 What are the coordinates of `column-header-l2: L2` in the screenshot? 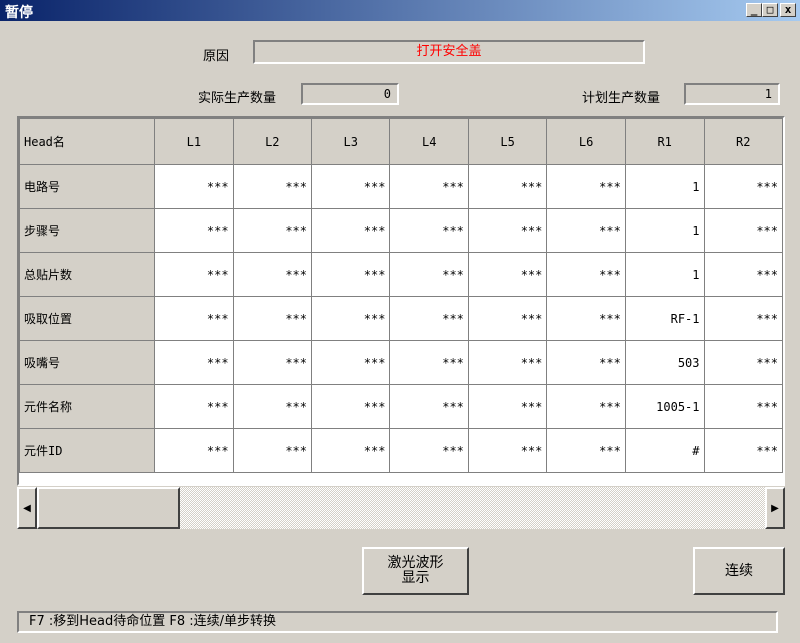 It's located at (272, 141).